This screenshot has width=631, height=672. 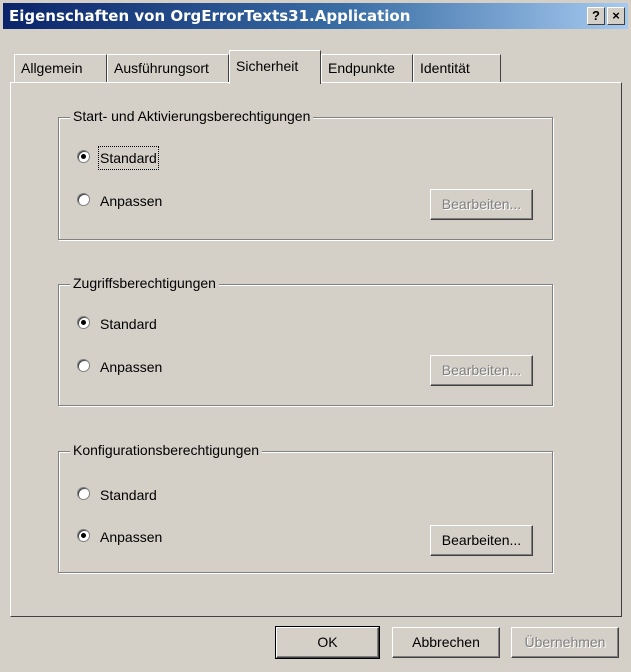 I want to click on group-title: Konfigurationsberechtigungen, so click(x=166, y=450).